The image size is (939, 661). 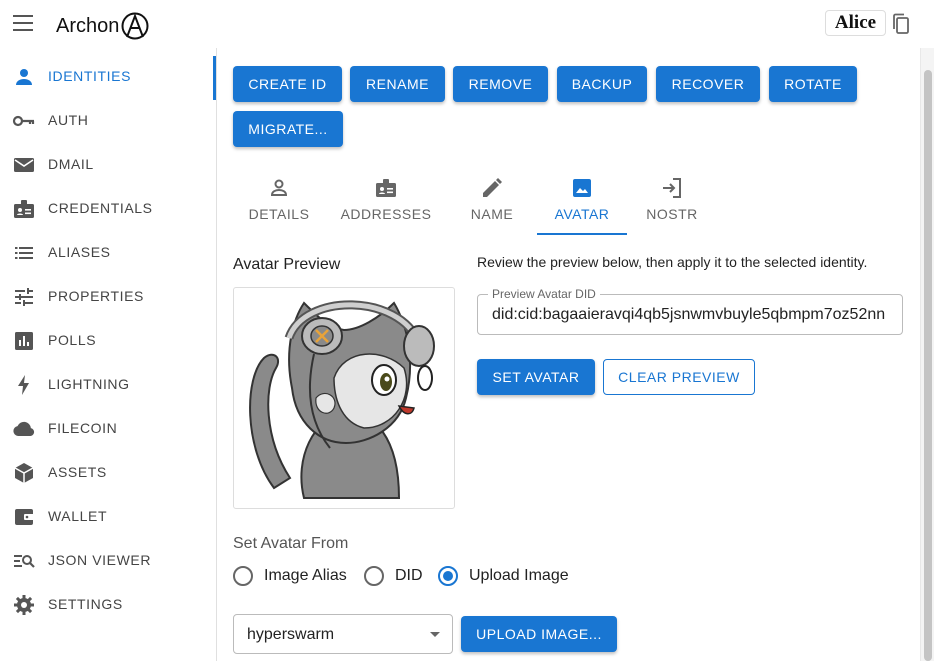 What do you see at coordinates (24, 341) in the screenshot?
I see `poll-icon` at bounding box center [24, 341].